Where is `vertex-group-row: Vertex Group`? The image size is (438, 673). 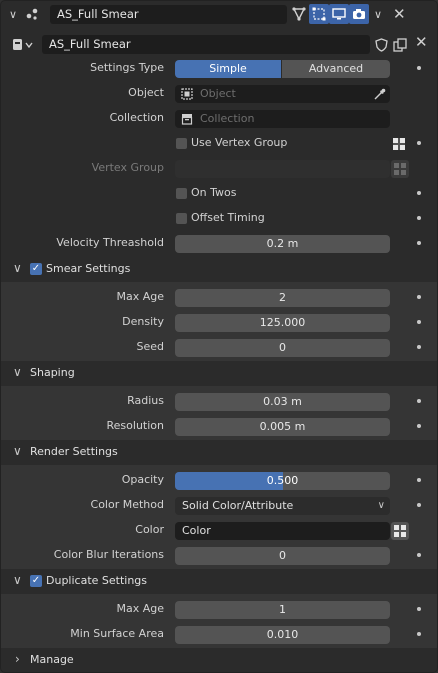 vertex-group-row: Vertex Group is located at coordinates (219, 169).